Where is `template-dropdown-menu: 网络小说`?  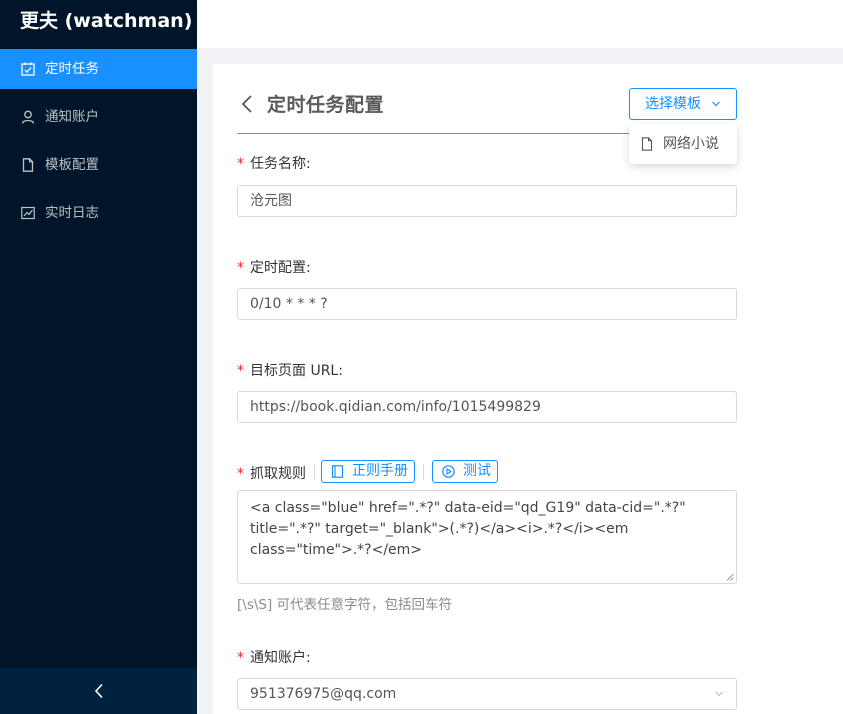 template-dropdown-menu: 网络小说 is located at coordinates (683, 144).